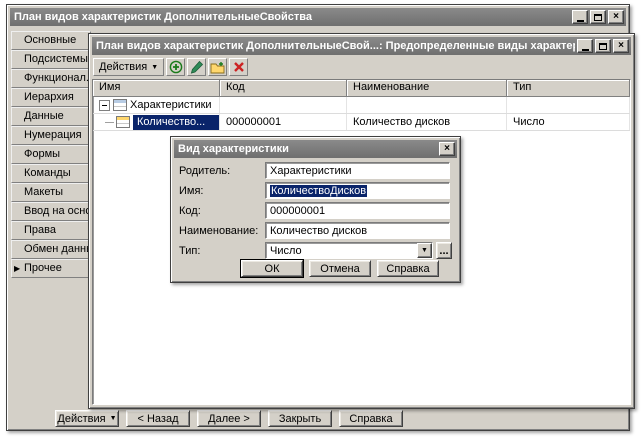 The image size is (642, 437). Describe the element at coordinates (17, 268) in the screenshot. I see `selected-tab-arrow-icon: ▶` at that location.